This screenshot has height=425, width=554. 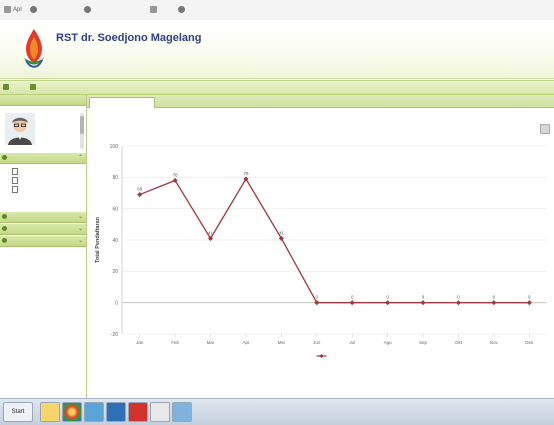 I want to click on hospital-logo-icon, so click(x=34, y=48).